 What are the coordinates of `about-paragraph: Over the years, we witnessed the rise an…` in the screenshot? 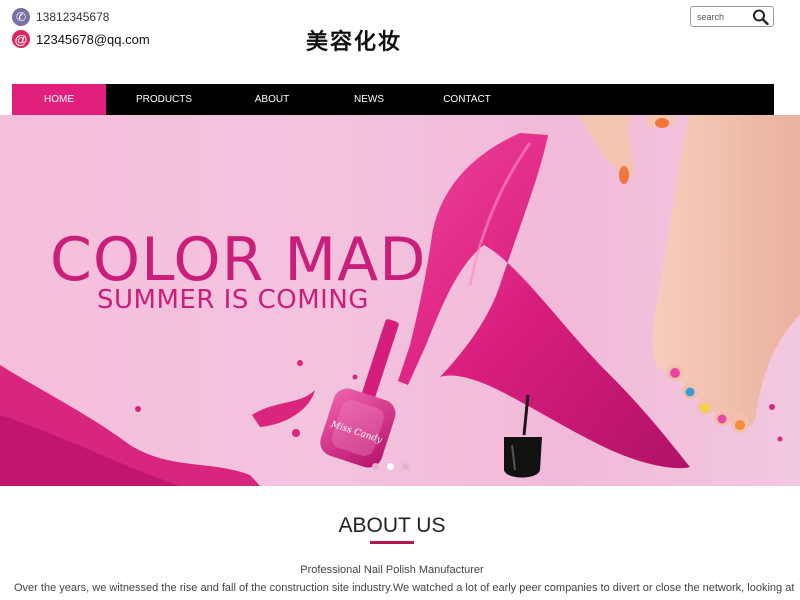 It's located at (404, 588).